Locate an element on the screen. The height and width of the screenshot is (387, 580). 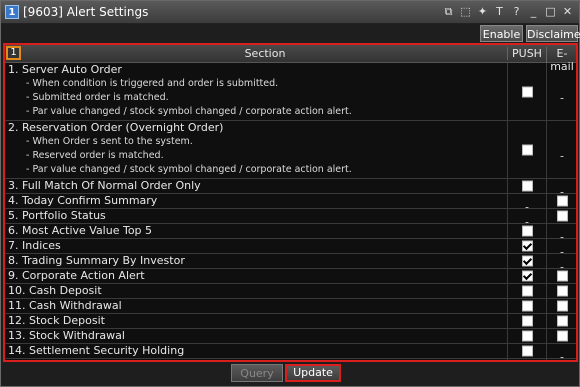
table-row: 12. Stock Deposit is located at coordinates (290, 321).